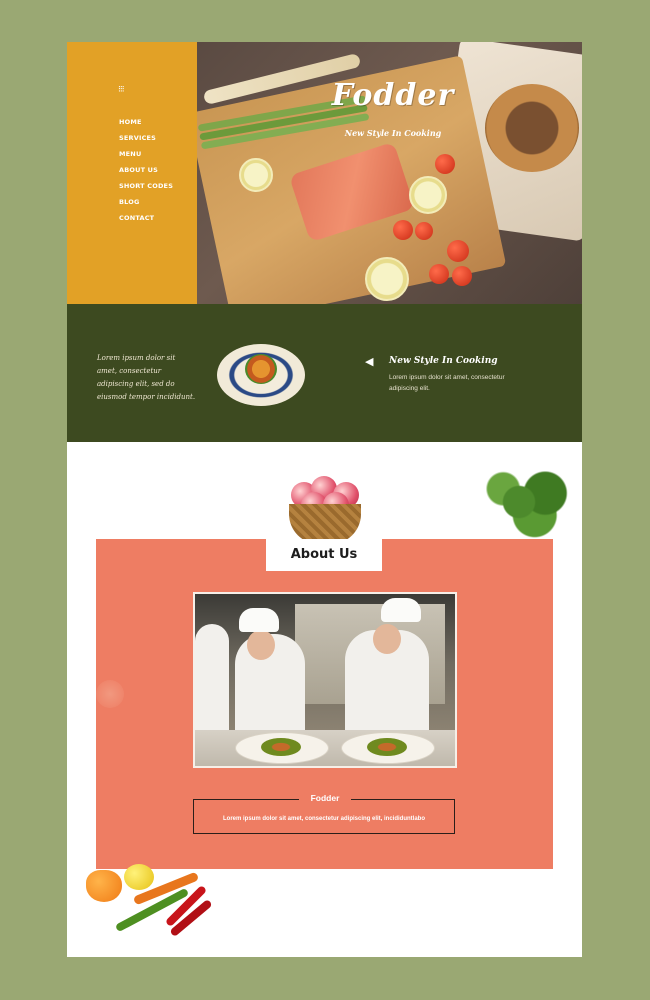 The image size is (650, 1000). I want to click on peppercorn-bowl-image, so click(532, 128).